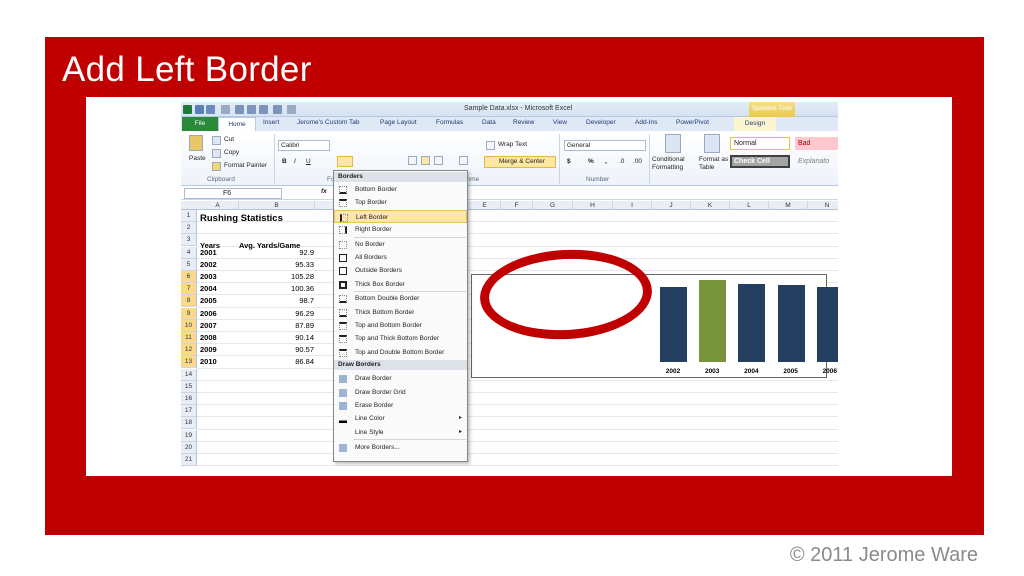 The width and height of the screenshot is (1024, 576). I want to click on cell-year: 2008, so click(208, 338).